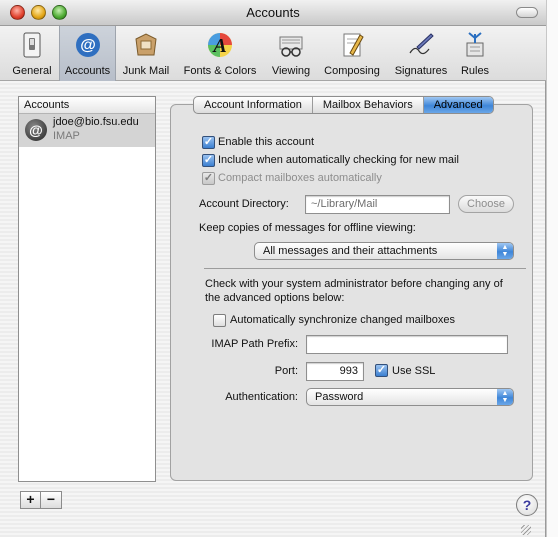 This screenshot has height=537, width=558. What do you see at coordinates (335, 371) in the screenshot?
I see `port-field: 993` at bounding box center [335, 371].